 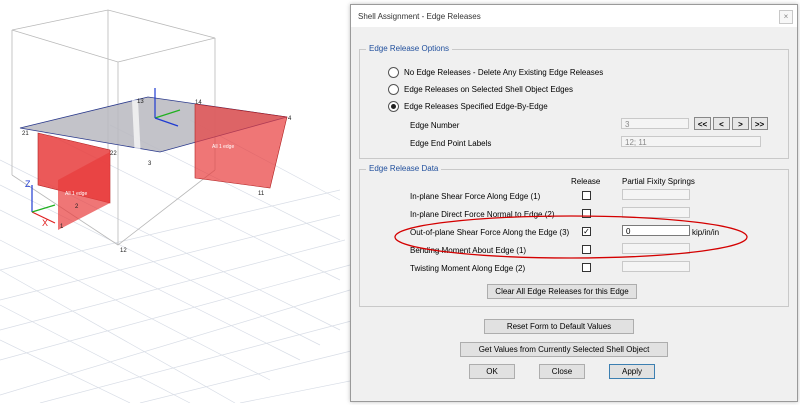 I want to click on edge-number-field: 3, so click(x=655, y=123).